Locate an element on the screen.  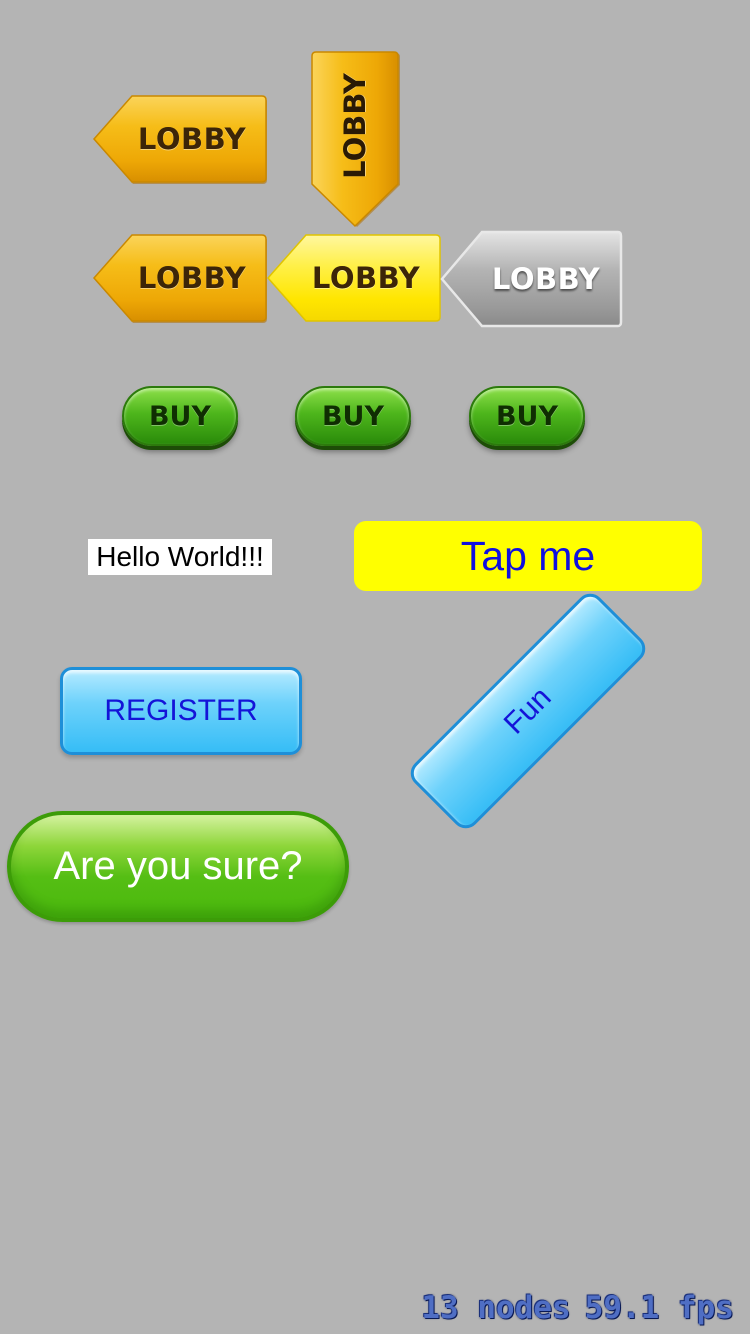
hello-world-label: Hello World!!! is located at coordinates (180, 557).